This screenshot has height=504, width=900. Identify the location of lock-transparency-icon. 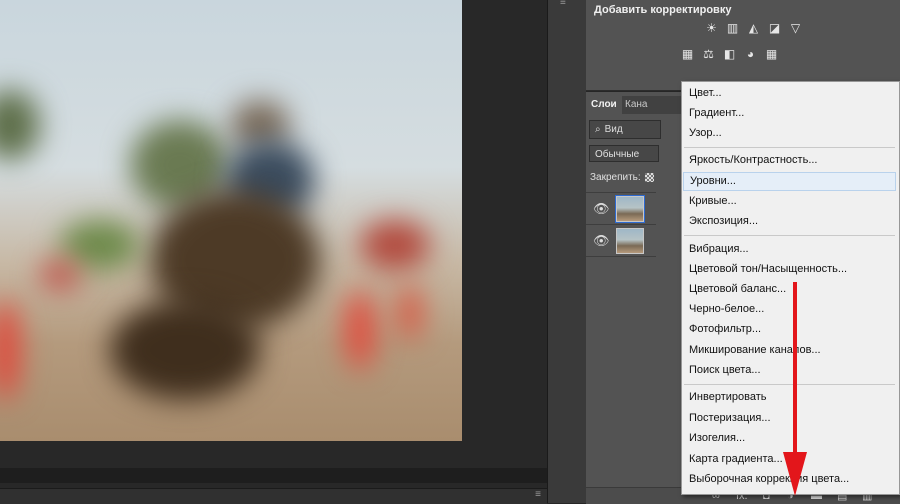
(649, 177).